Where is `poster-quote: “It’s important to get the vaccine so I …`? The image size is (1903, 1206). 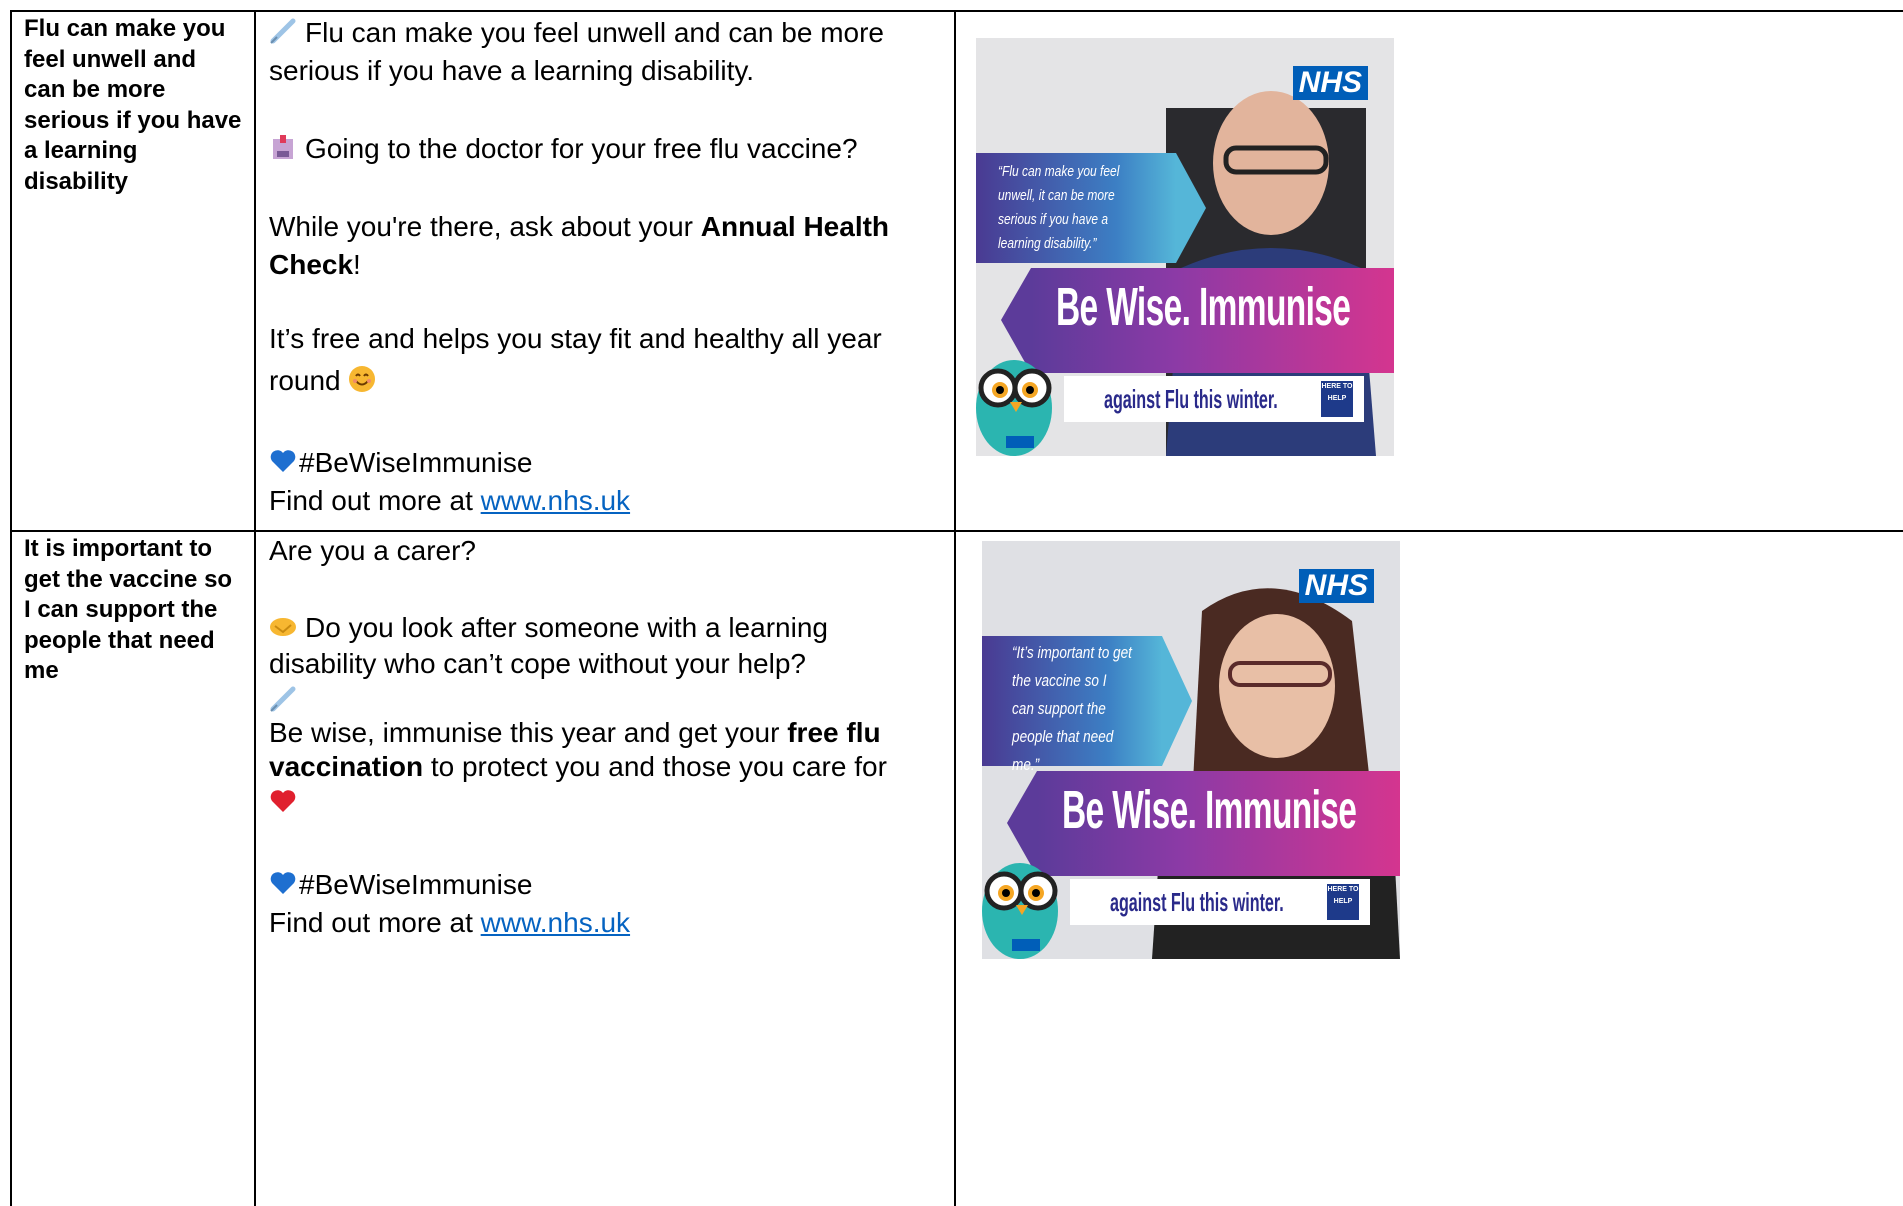
poster-quote: “It’s important to get the vaccine so I … is located at coordinates (1072, 708).